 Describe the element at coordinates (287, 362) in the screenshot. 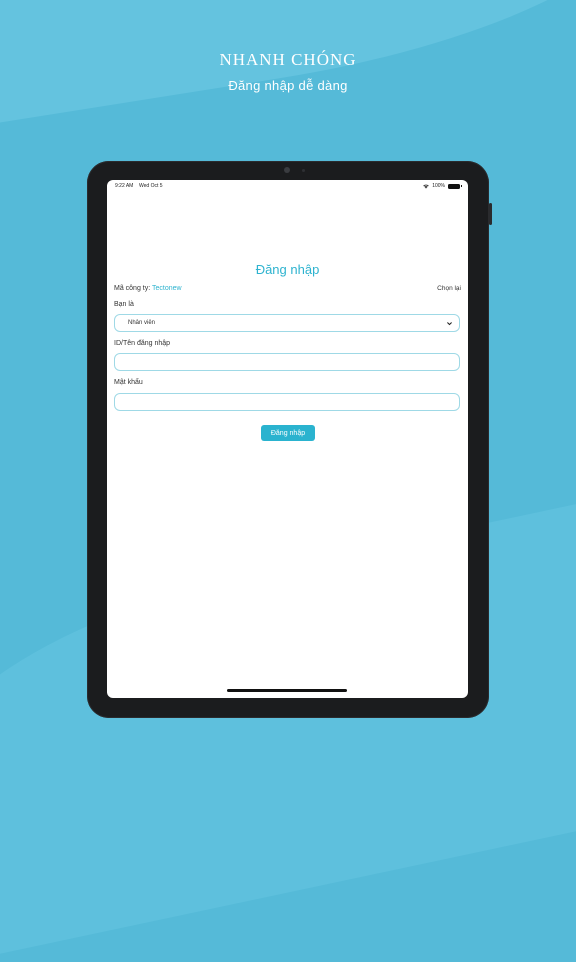

I see `username-input` at that location.